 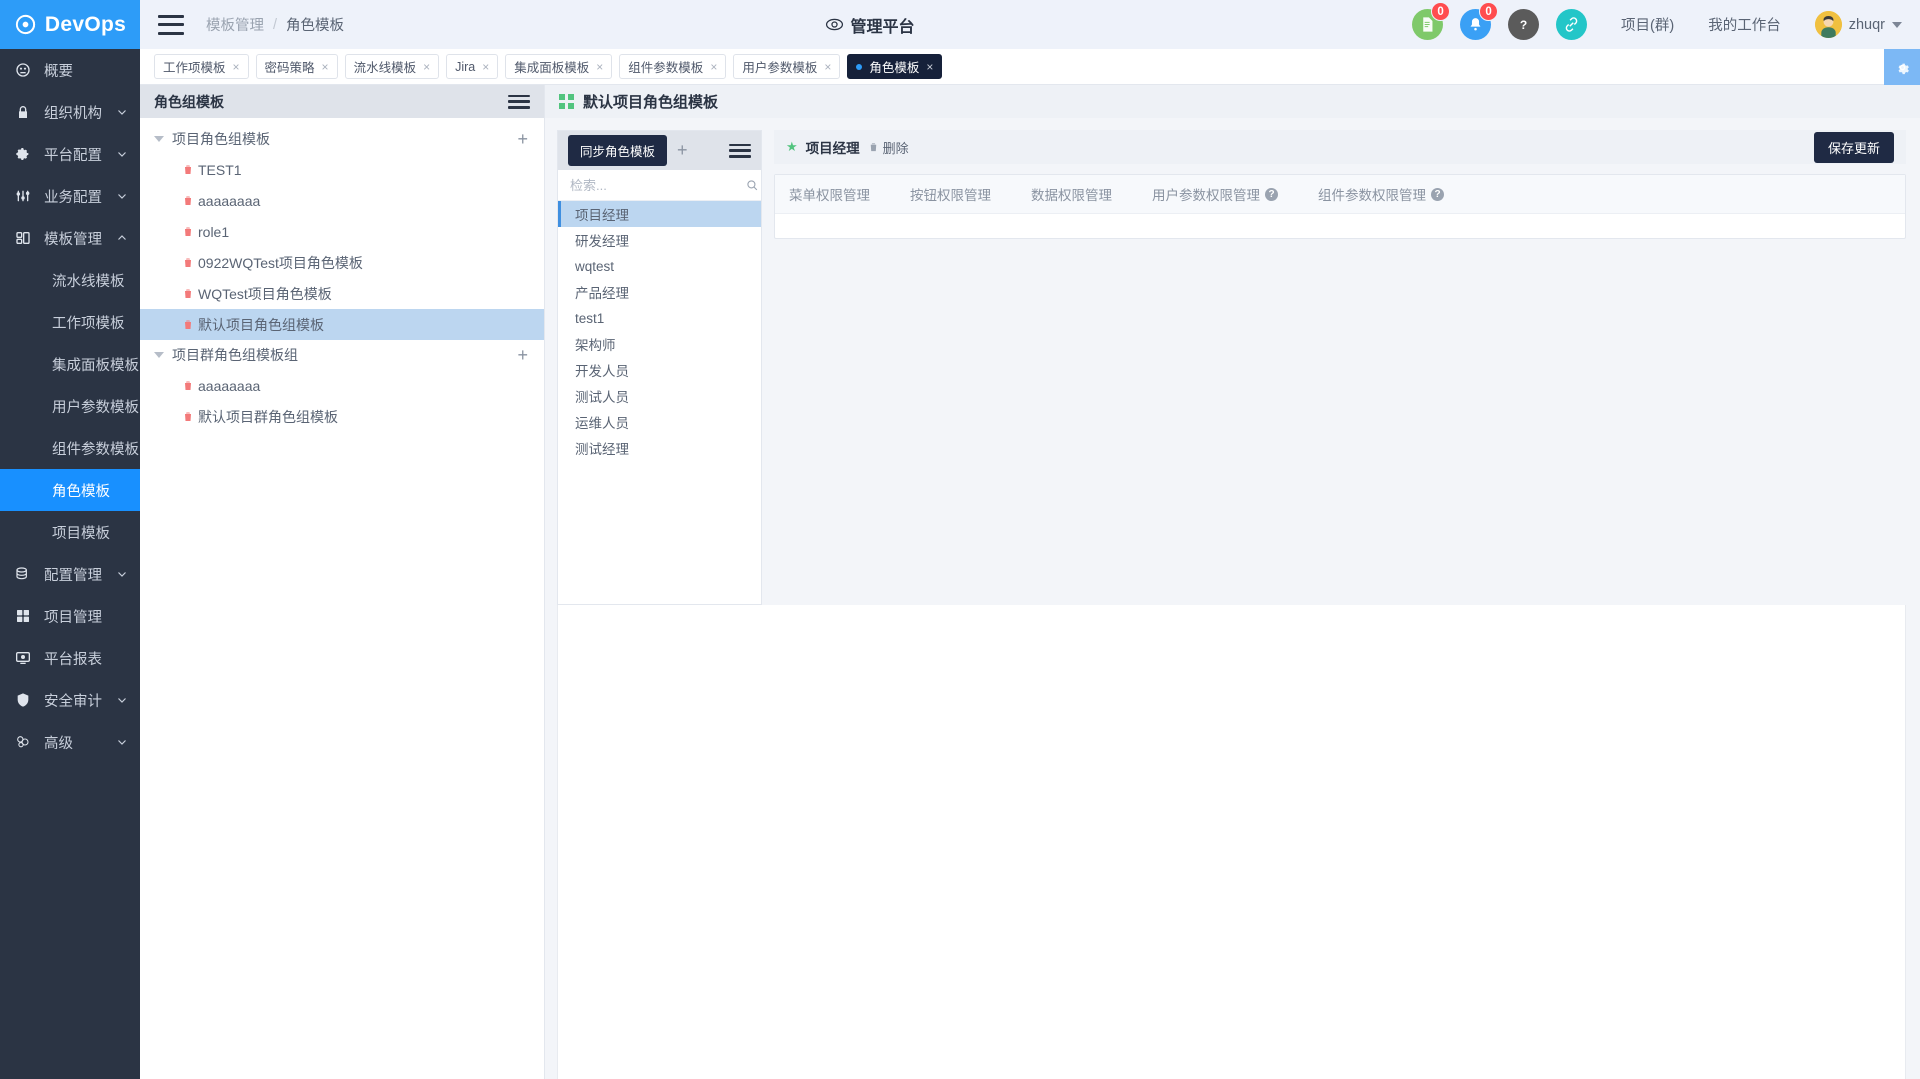 What do you see at coordinates (559, 66) in the screenshot?
I see `tab-4: 集成面板模板 ×` at bounding box center [559, 66].